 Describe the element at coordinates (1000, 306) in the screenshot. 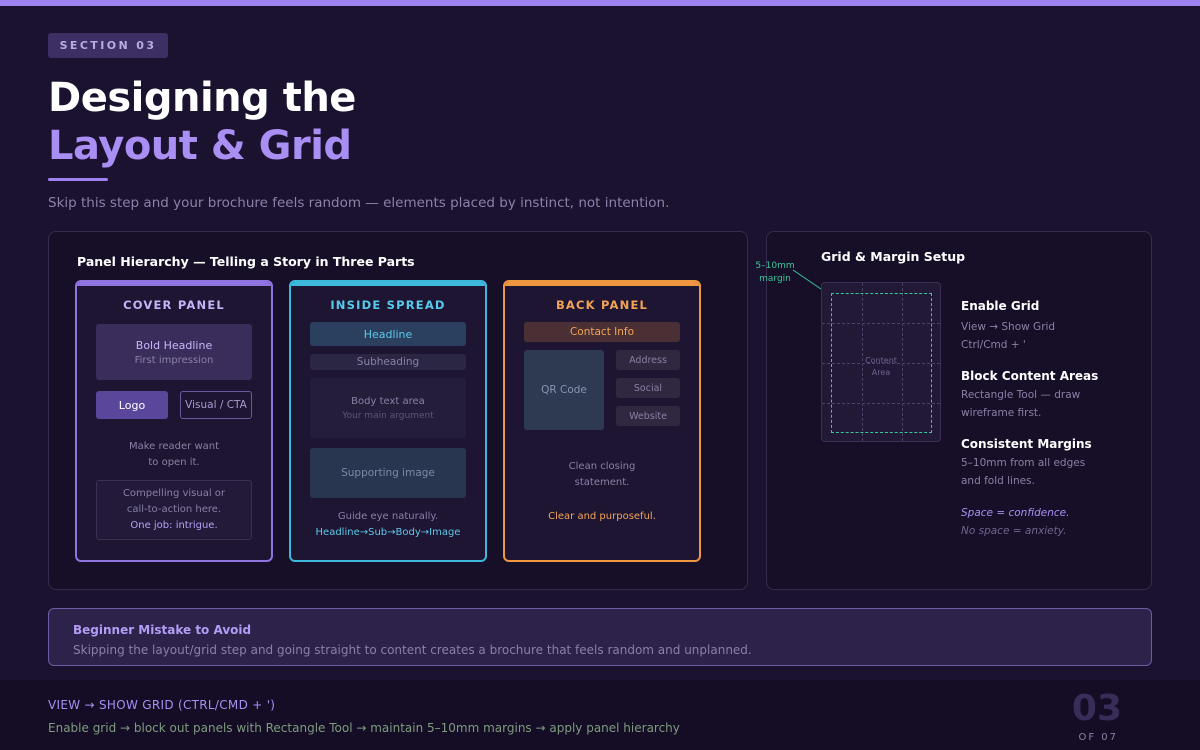

I see `step-enable-grid-title: Enable Grid` at that location.